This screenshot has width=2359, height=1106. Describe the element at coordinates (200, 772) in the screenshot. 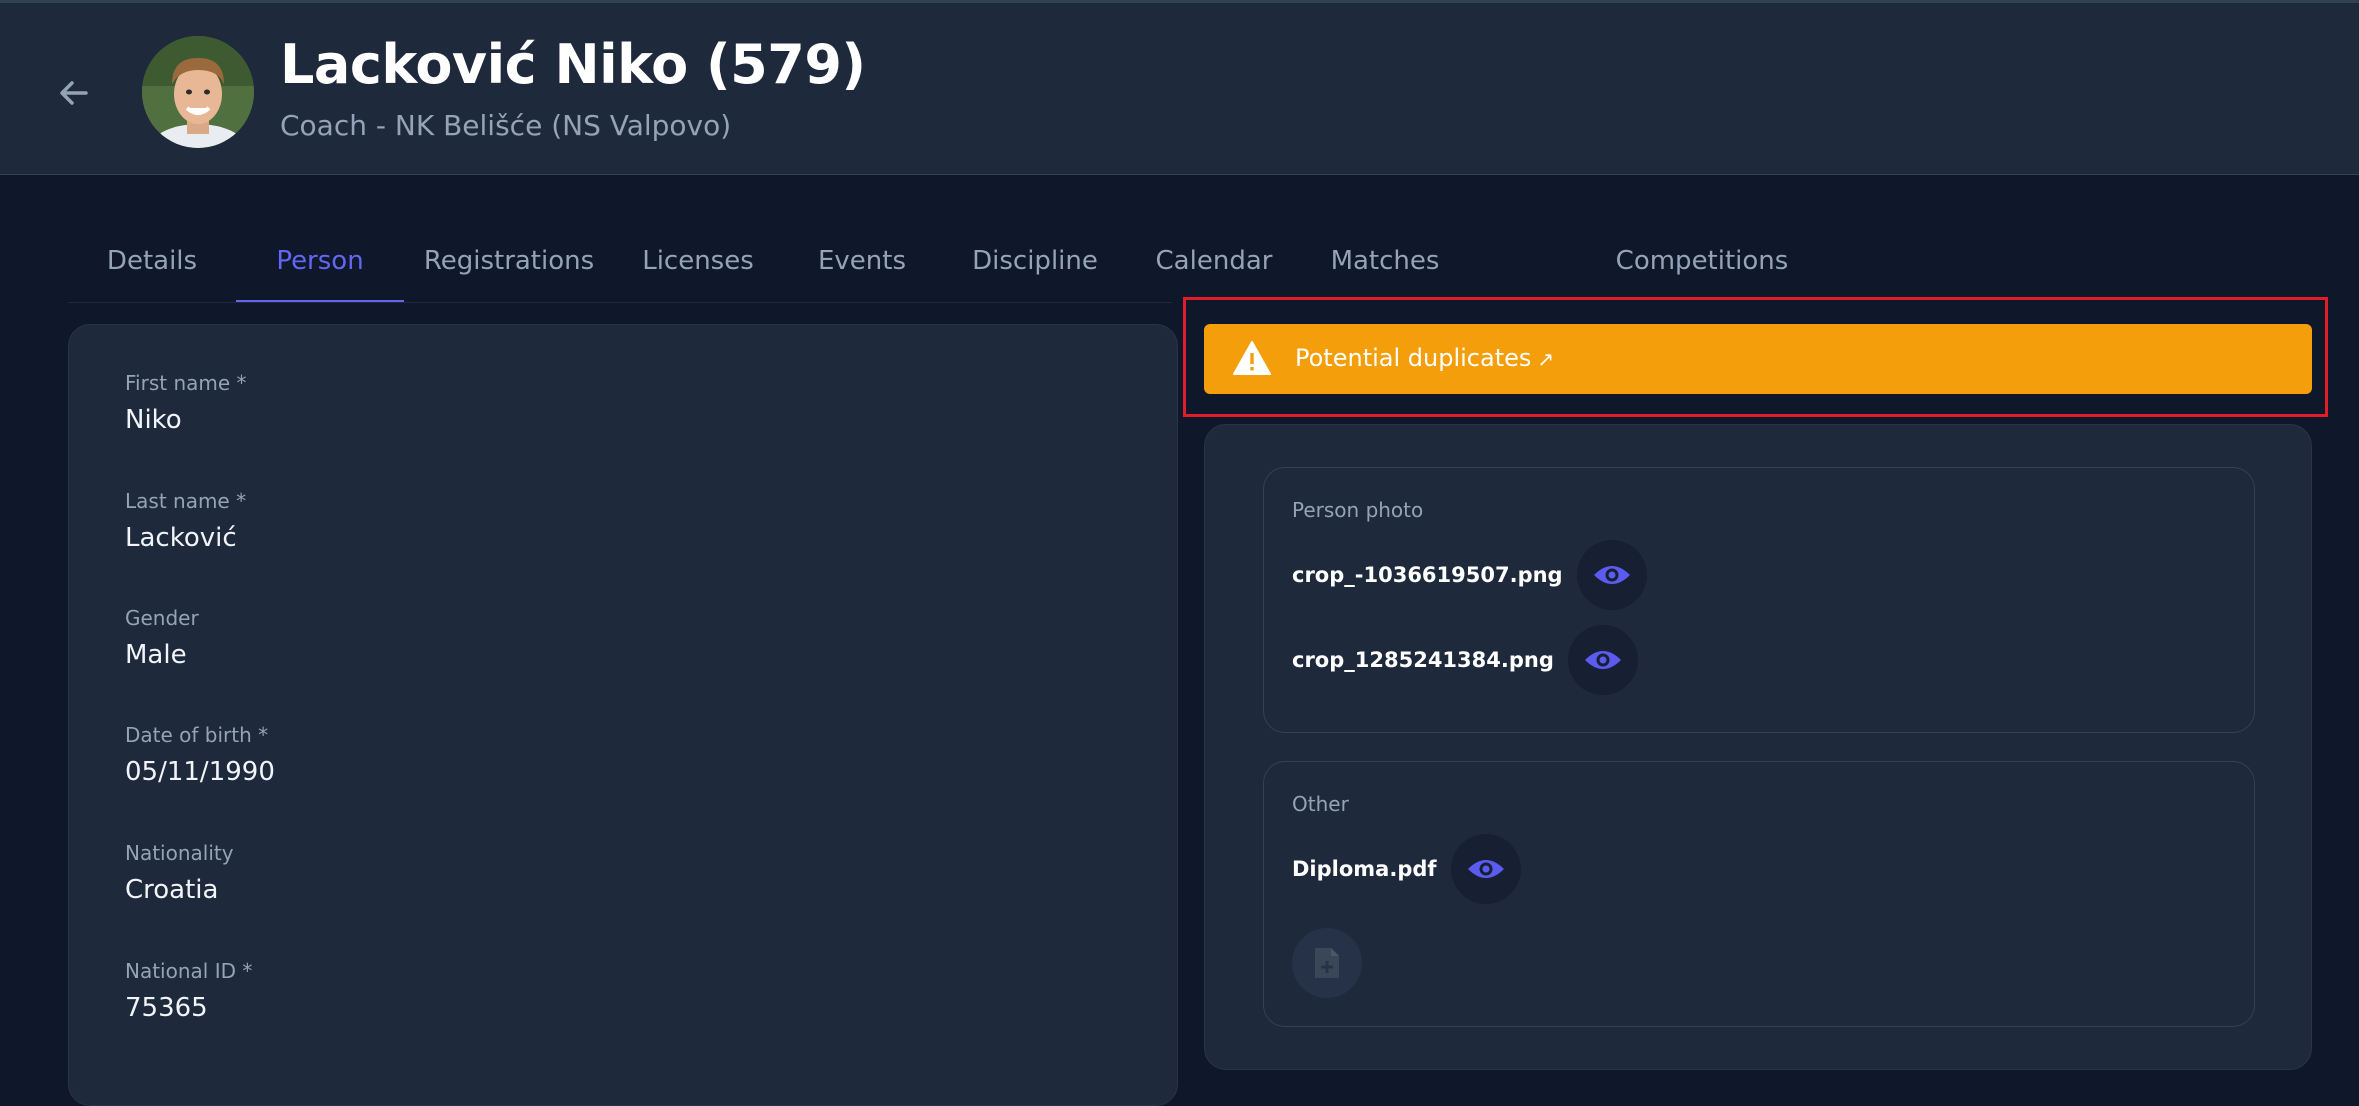

I see `field-value: 05/11/1990` at that location.